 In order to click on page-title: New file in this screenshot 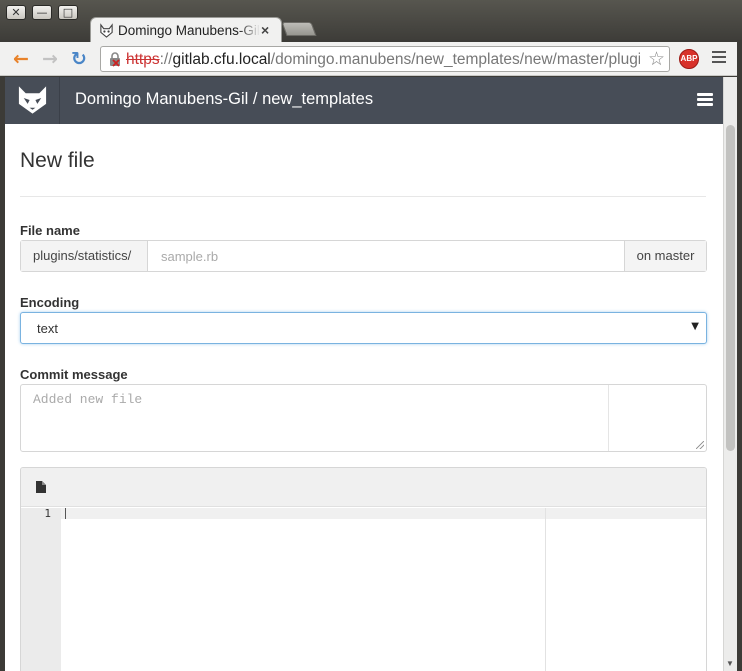, I will do `click(57, 160)`.